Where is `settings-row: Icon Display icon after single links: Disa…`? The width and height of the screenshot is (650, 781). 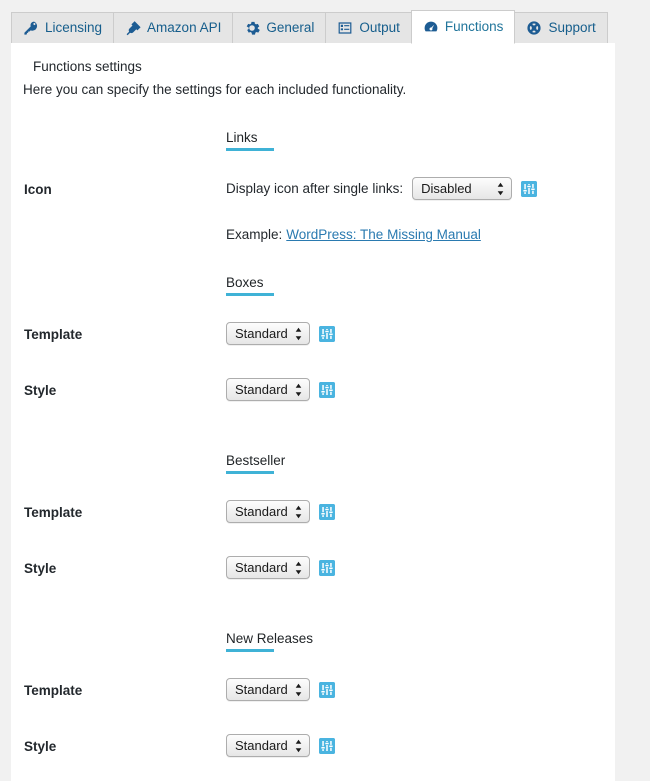
settings-row: Icon Display icon after single links: Disa… is located at coordinates (313, 198).